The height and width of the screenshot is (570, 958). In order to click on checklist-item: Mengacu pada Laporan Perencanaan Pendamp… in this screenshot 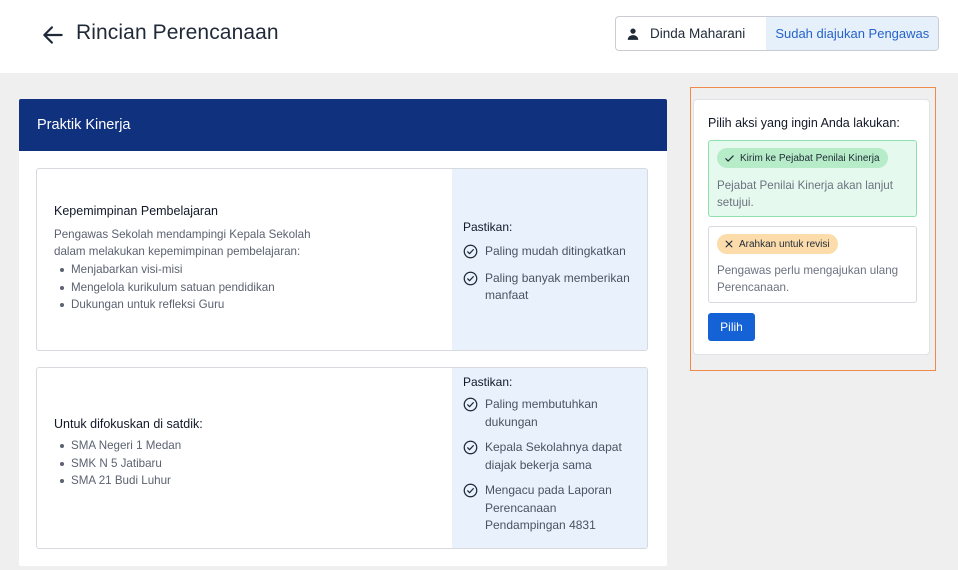, I will do `click(552, 508)`.